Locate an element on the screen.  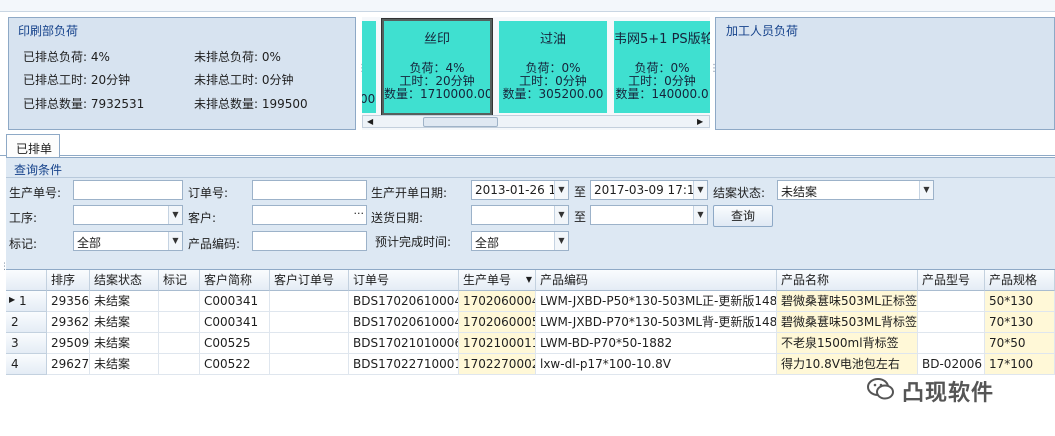
table-cell: 17*100 is located at coordinates (1020, 364).